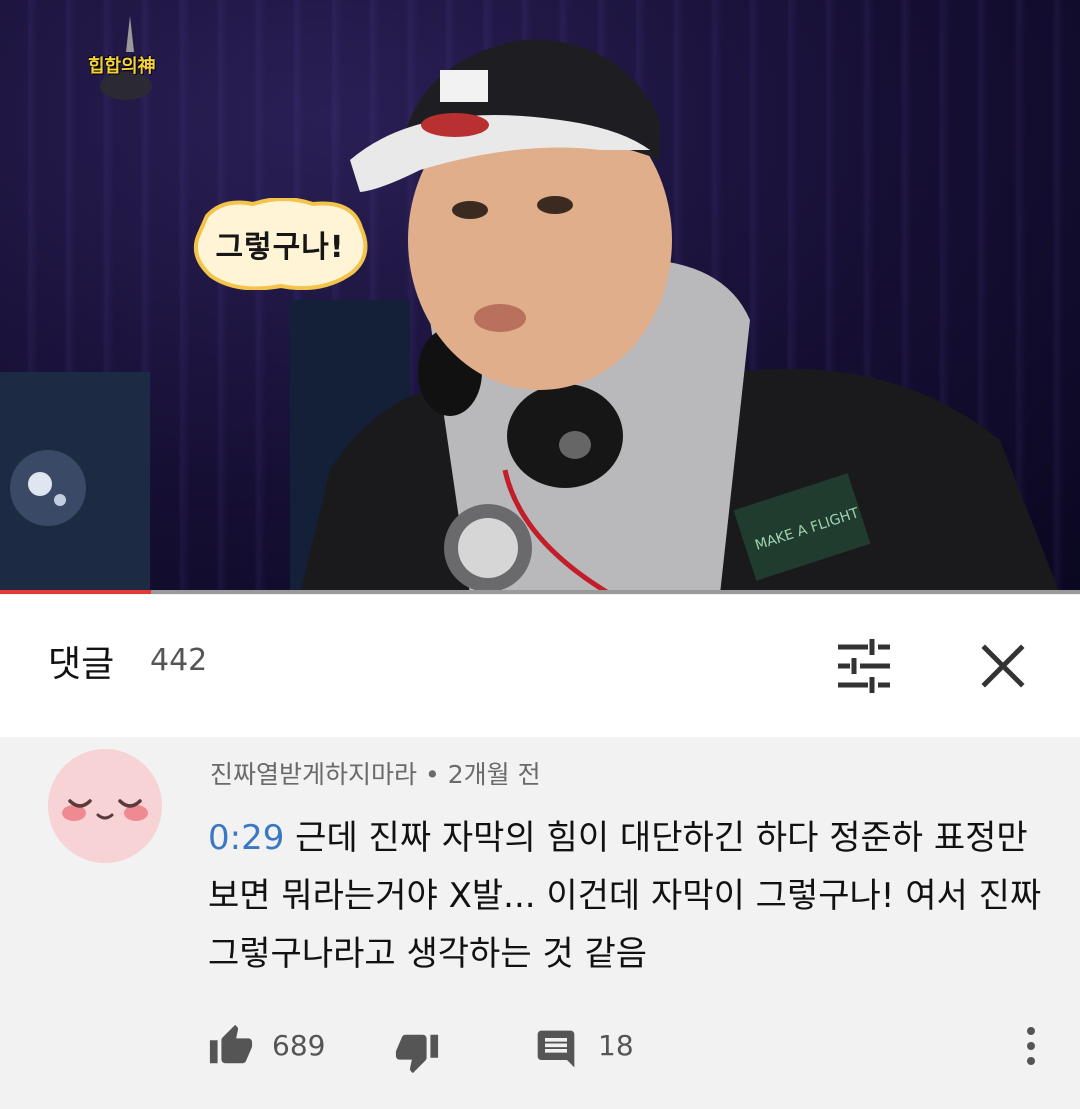  Describe the element at coordinates (280, 247) in the screenshot. I see `caption-text: 그렇구나!` at that location.